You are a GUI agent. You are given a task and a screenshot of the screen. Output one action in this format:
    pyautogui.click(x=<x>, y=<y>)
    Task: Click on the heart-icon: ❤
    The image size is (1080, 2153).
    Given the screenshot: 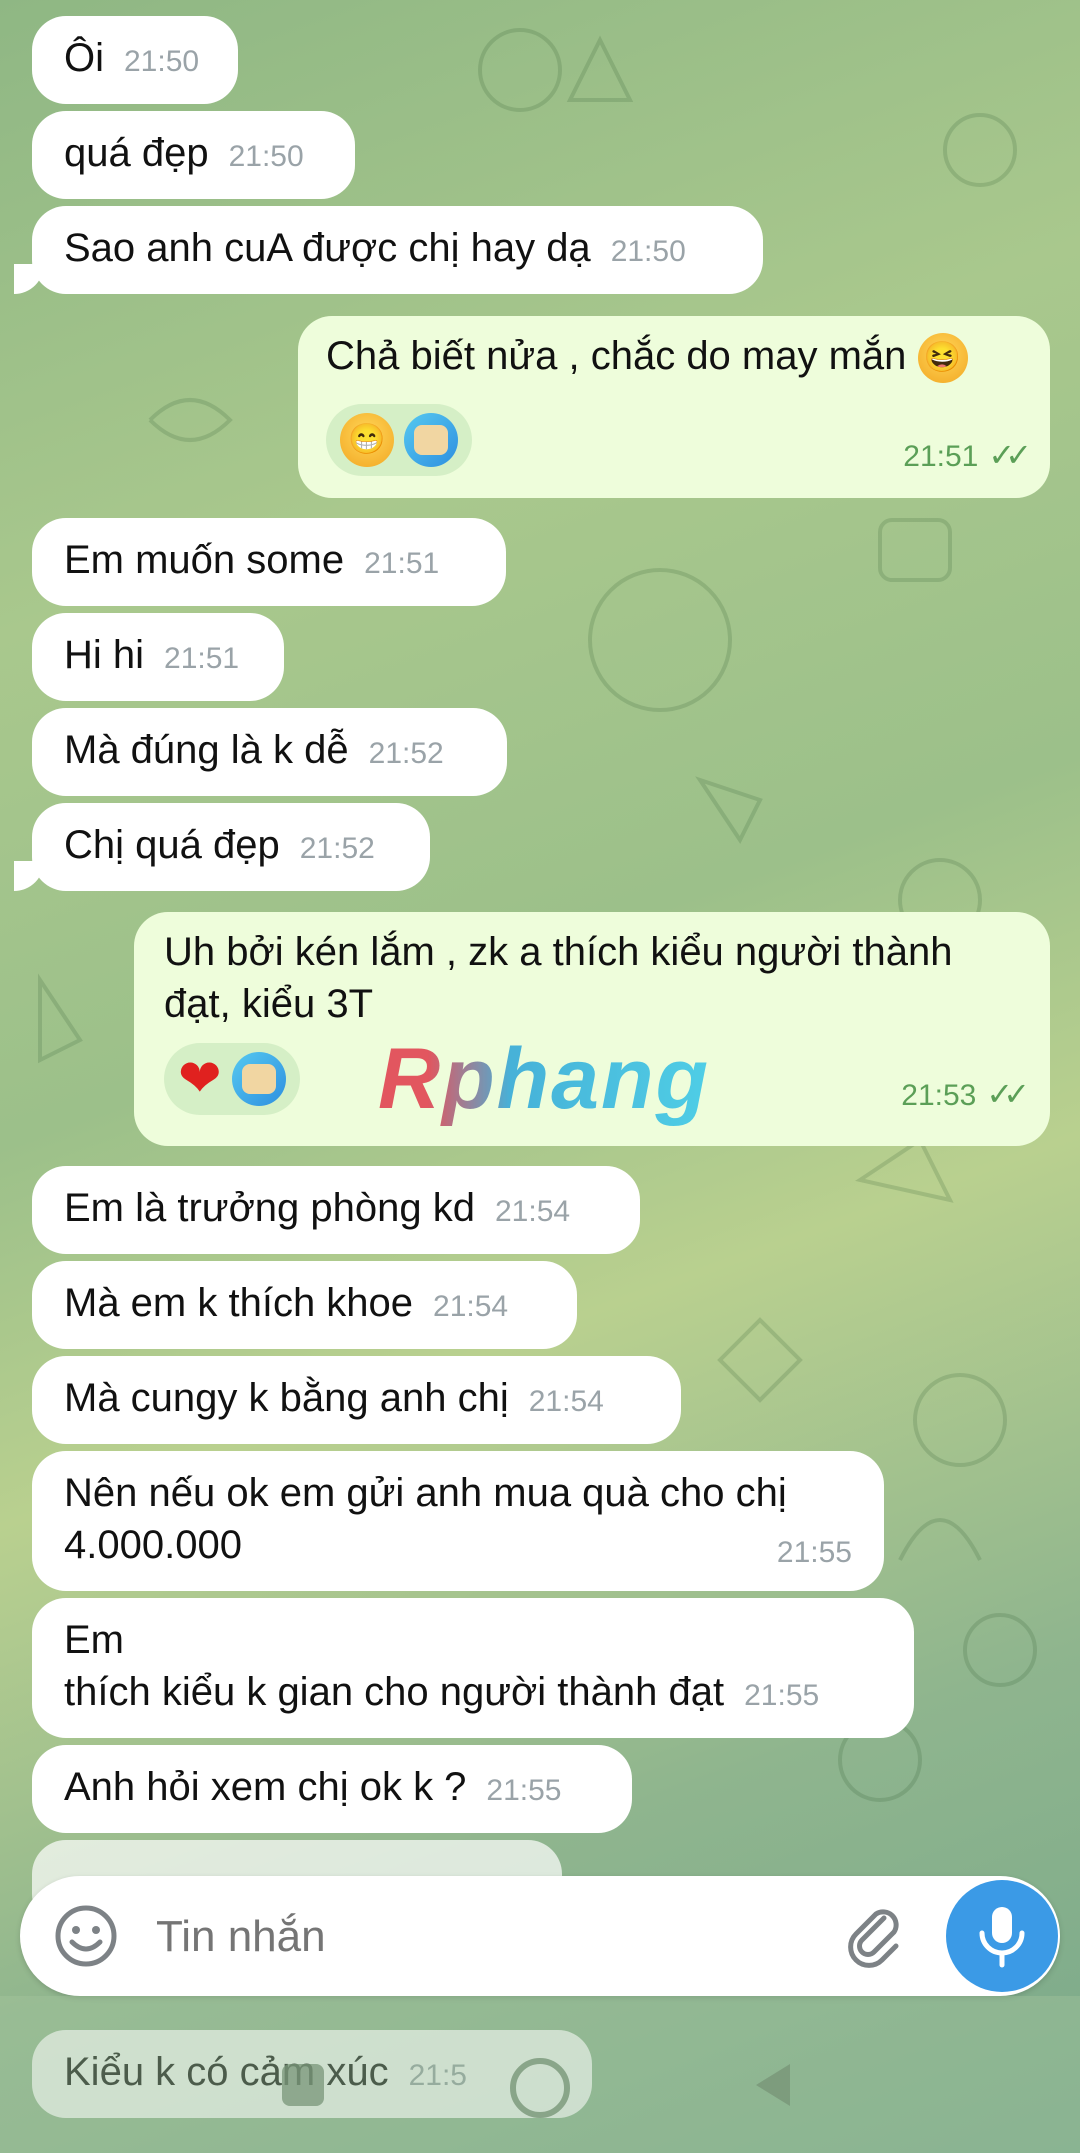 What is the action you would take?
    pyautogui.click(x=200, y=1079)
    